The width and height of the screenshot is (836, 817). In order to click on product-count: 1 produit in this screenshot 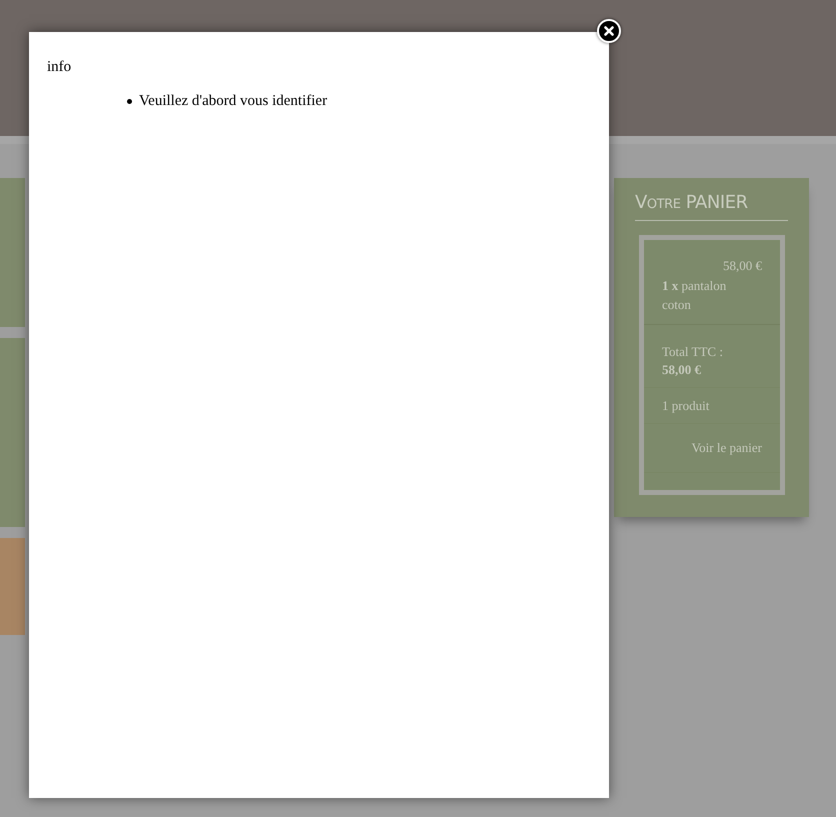, I will do `click(686, 405)`.